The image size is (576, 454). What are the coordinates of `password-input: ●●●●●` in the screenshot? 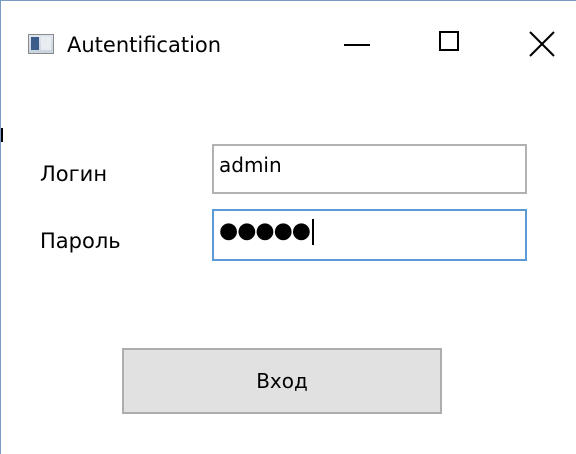 It's located at (369, 235).